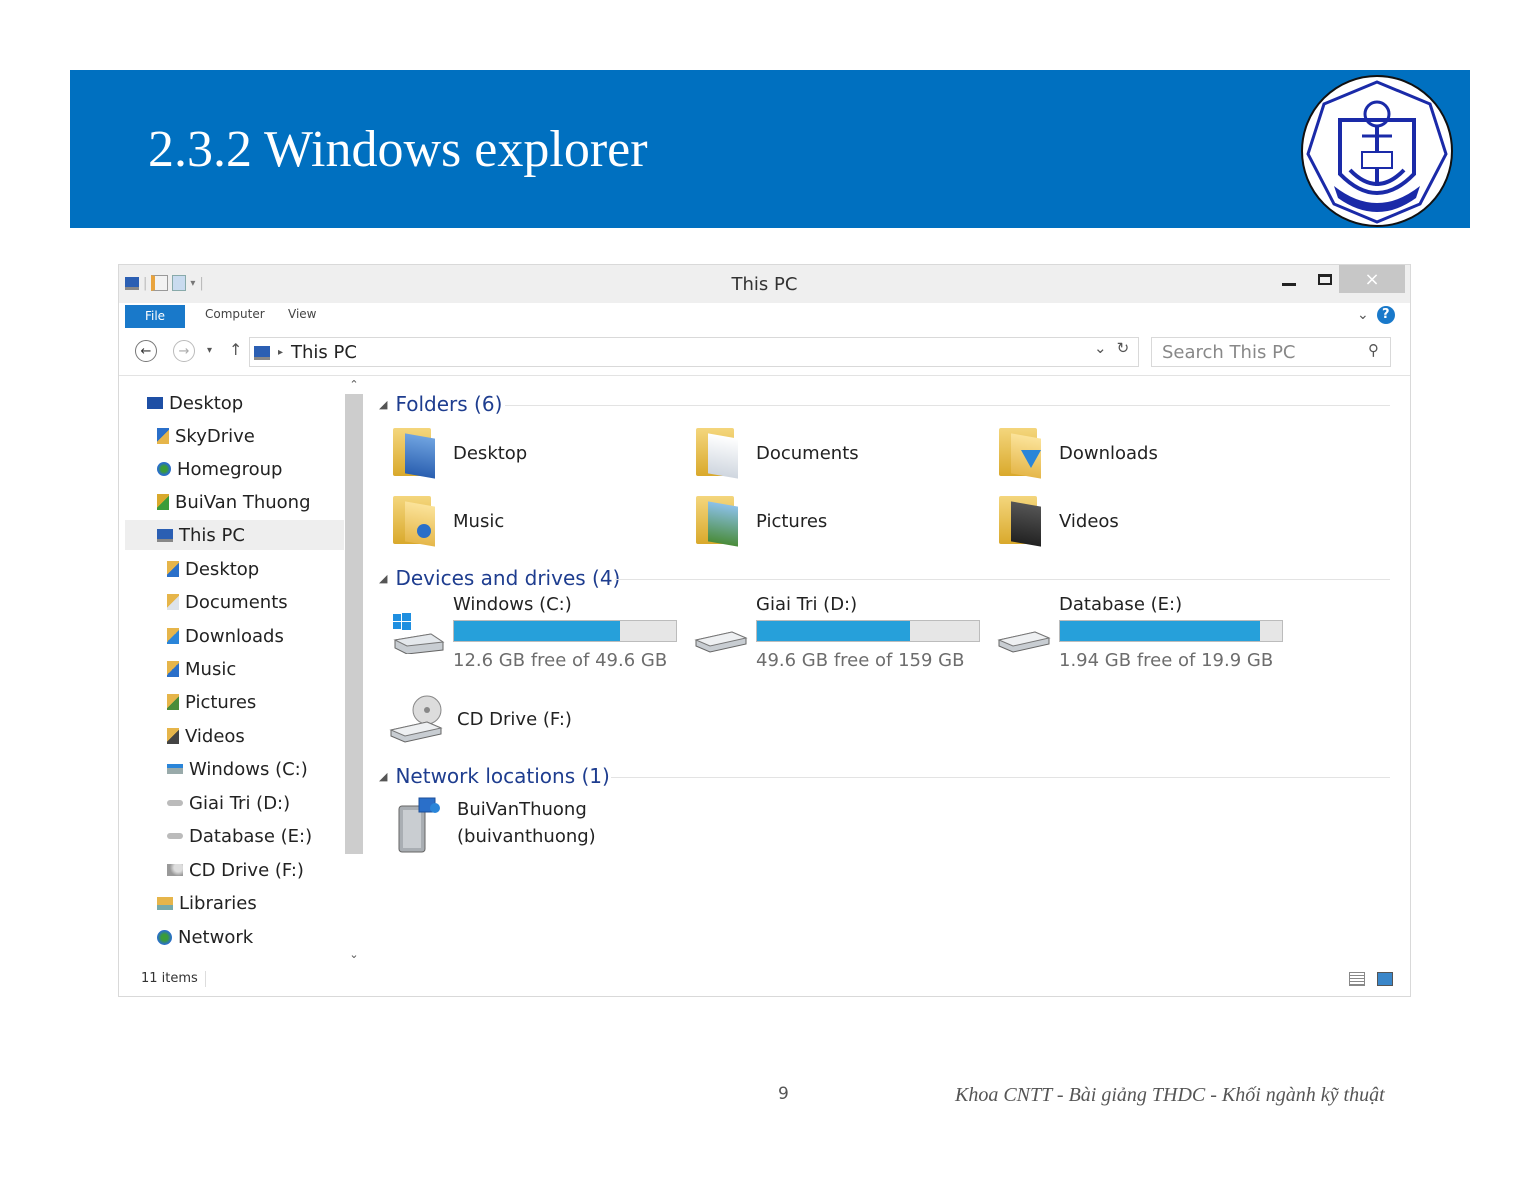  What do you see at coordinates (449, 404) in the screenshot?
I see `group-title: Folders (6)` at bounding box center [449, 404].